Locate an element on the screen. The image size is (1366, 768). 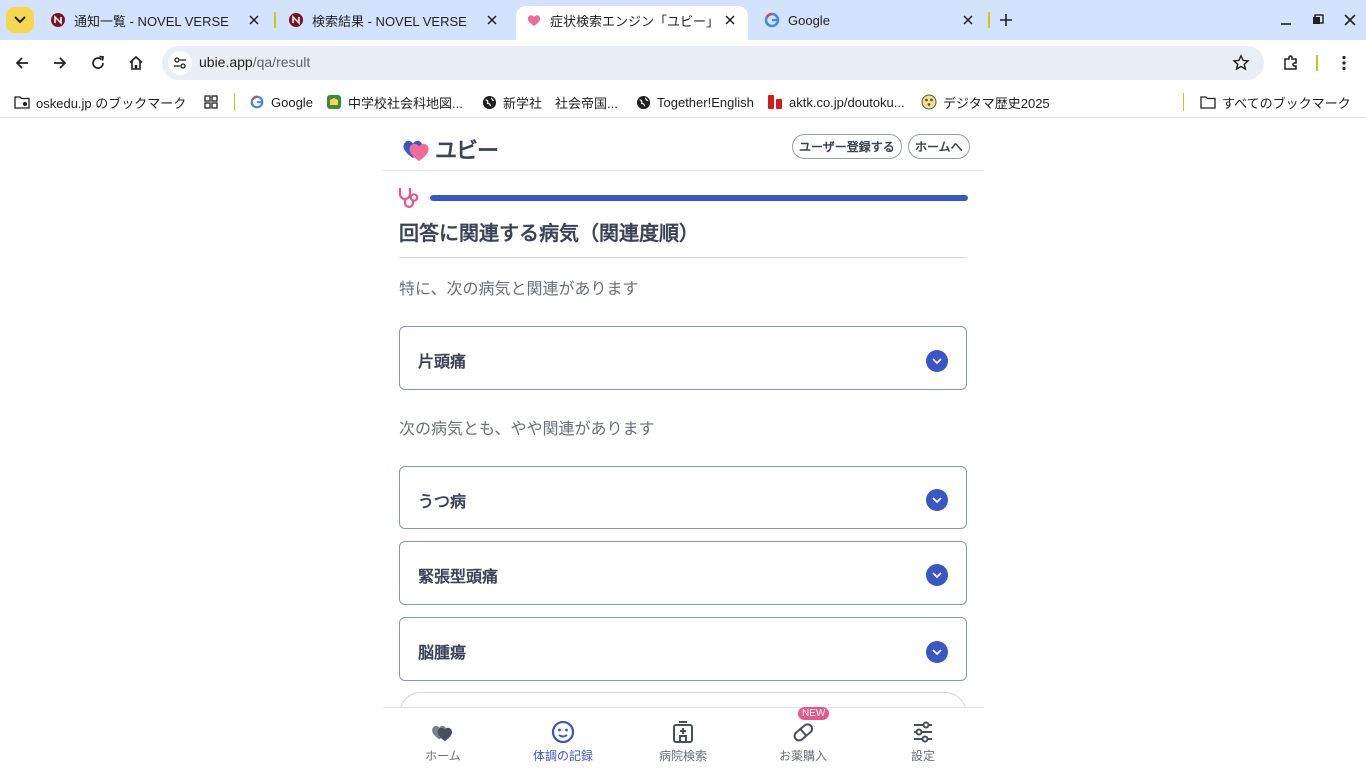
nav-settings: 設定 is located at coordinates (923, 738).